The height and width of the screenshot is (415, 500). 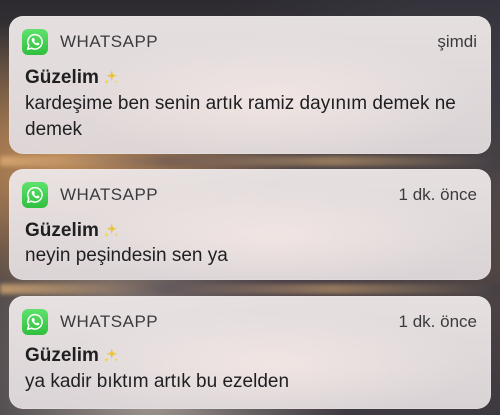 What do you see at coordinates (249, 42) in the screenshot?
I see `notification-header: WHATSAPP şimdi` at bounding box center [249, 42].